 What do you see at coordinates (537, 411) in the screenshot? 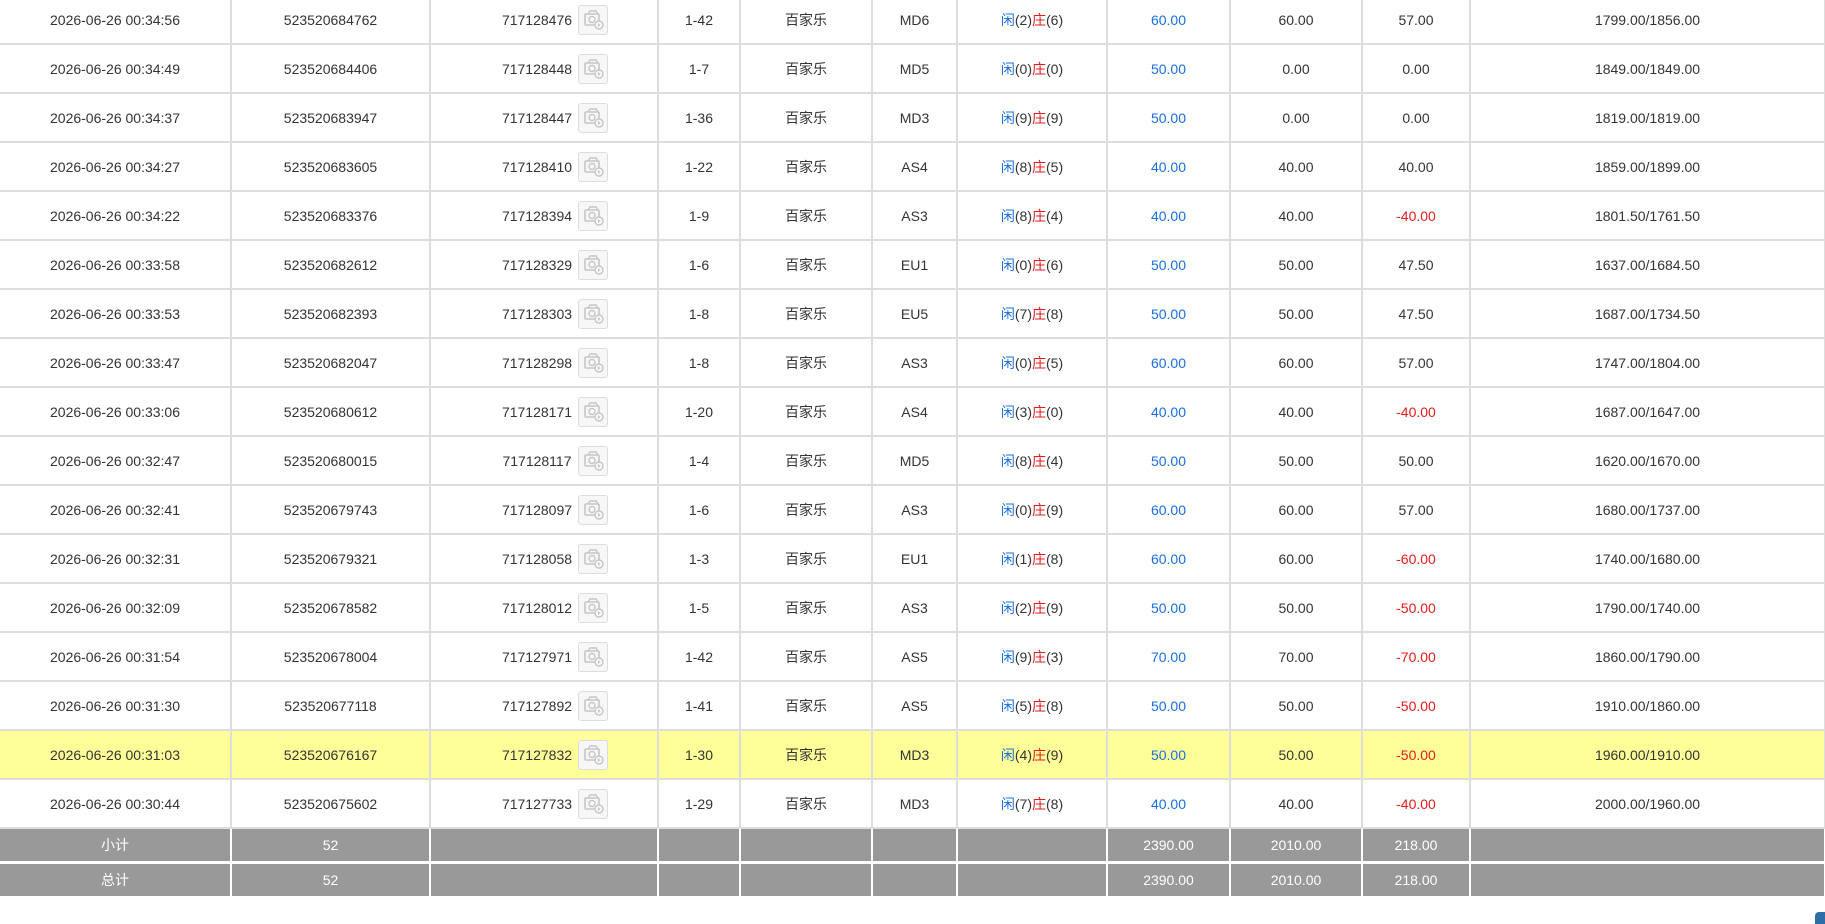
I see `game-id: 717128171` at bounding box center [537, 411].